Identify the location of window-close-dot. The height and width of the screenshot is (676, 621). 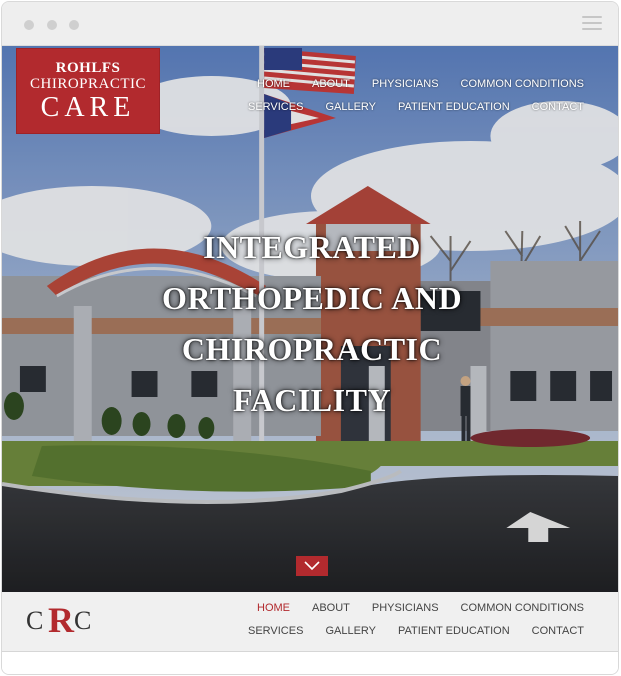
(29, 25).